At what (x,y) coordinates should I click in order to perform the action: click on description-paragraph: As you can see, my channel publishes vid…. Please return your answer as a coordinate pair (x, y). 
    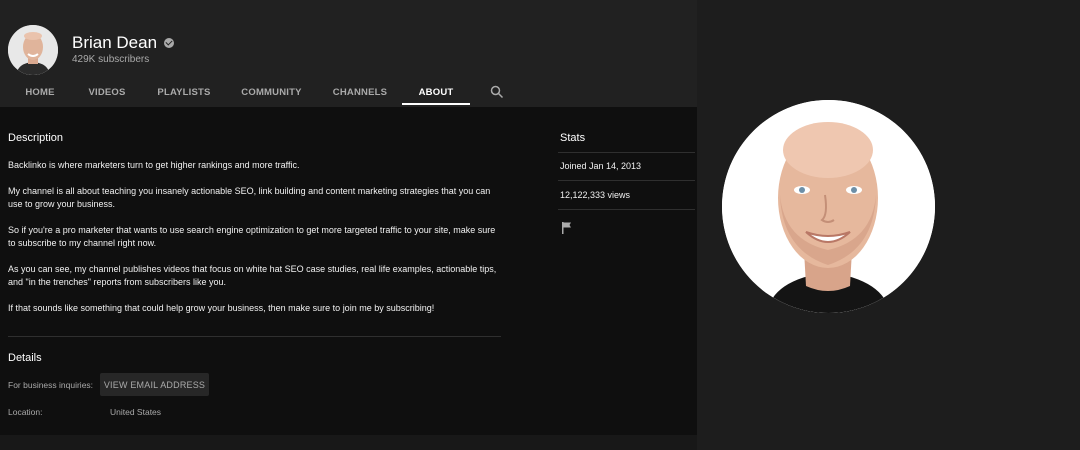
    Looking at the image, I should click on (252, 275).